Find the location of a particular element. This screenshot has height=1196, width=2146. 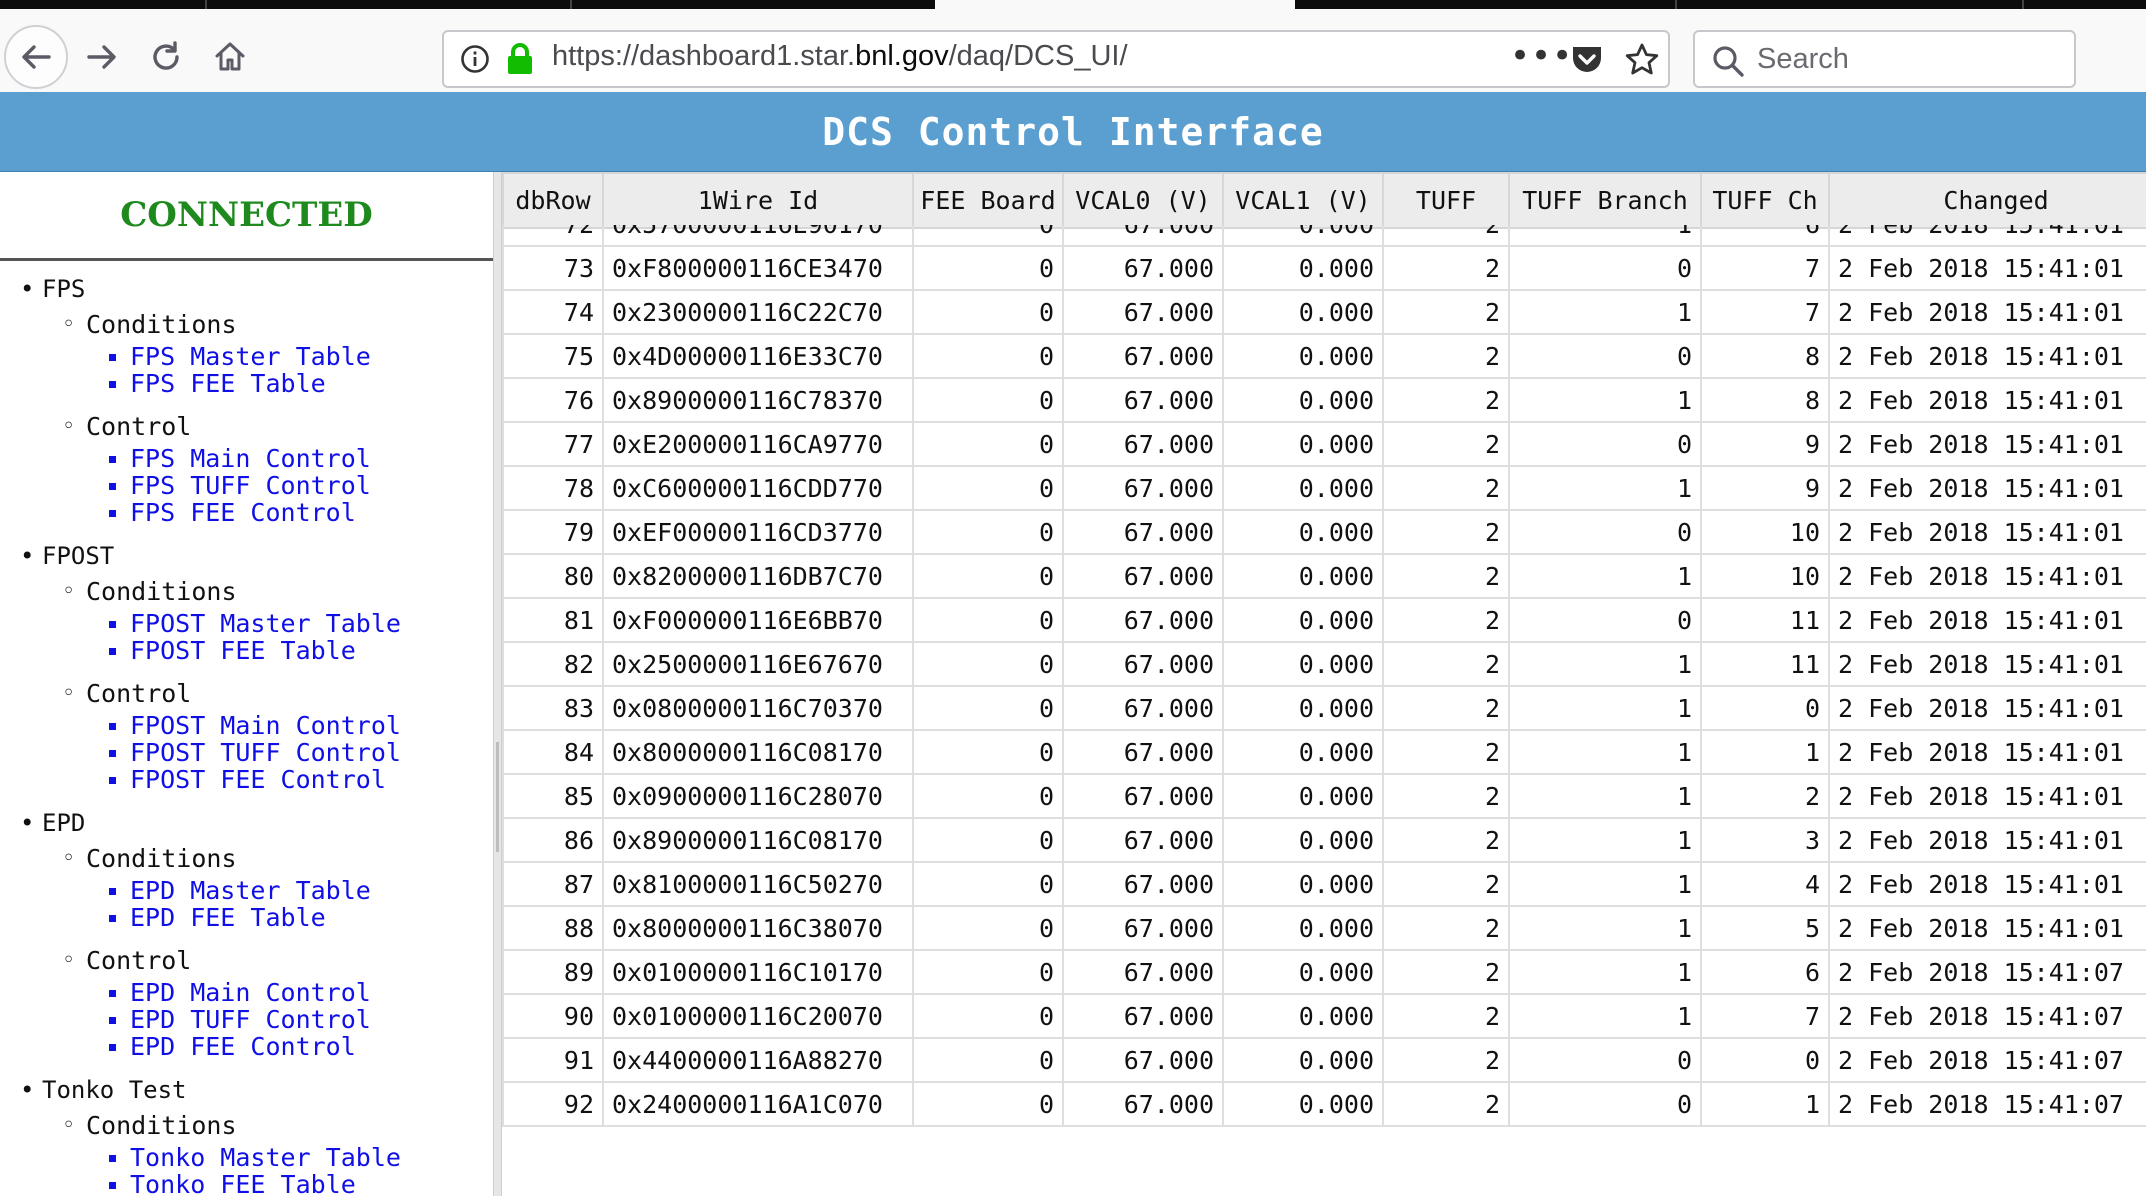

cell-1wire-id: 0x0800000116C70370 is located at coordinates (758, 708).